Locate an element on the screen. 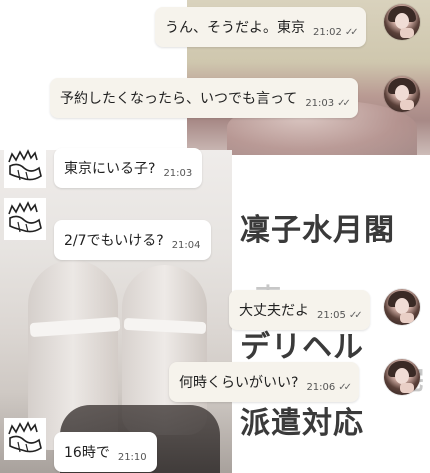 The width and height of the screenshot is (430, 473). ad-title: 凜子水月閣 is located at coordinates (317, 230).